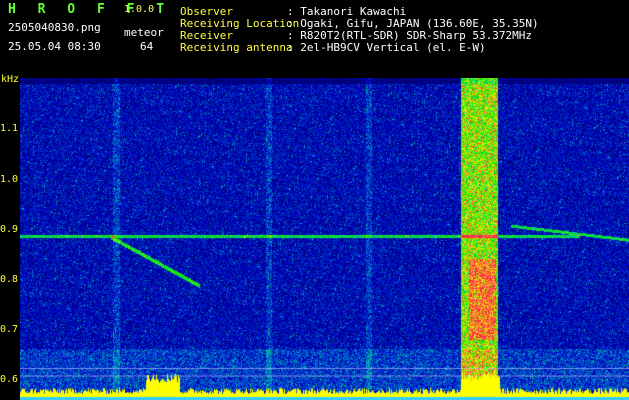  Describe the element at coordinates (9, 229) in the screenshot. I see `freq-tick-label: 0.9` at that location.